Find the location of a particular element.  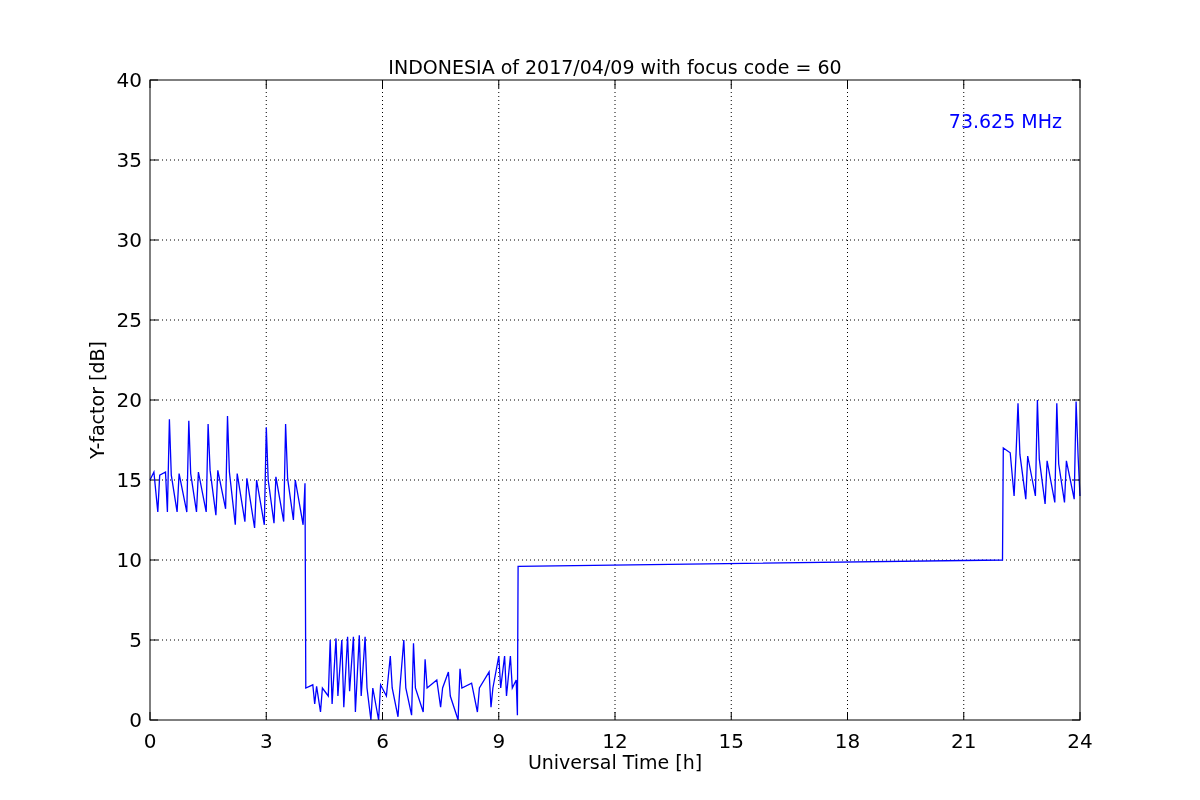

x-tick-label: 3 is located at coordinates (266, 741).